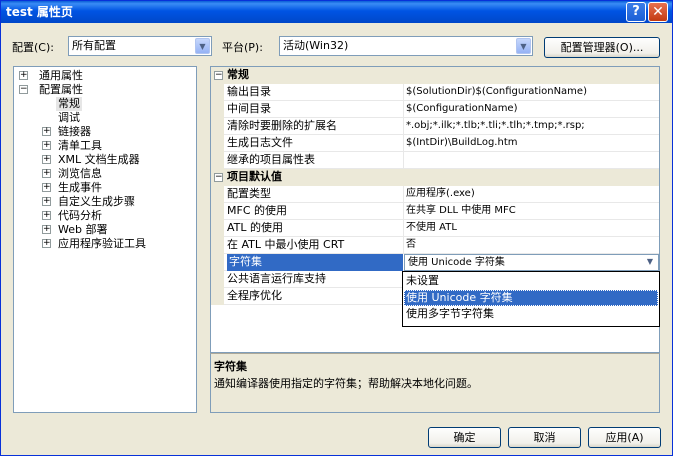  What do you see at coordinates (531, 262) in the screenshot?
I see `character-set-select: 使用 Unicode 字符集 ▼` at bounding box center [531, 262].